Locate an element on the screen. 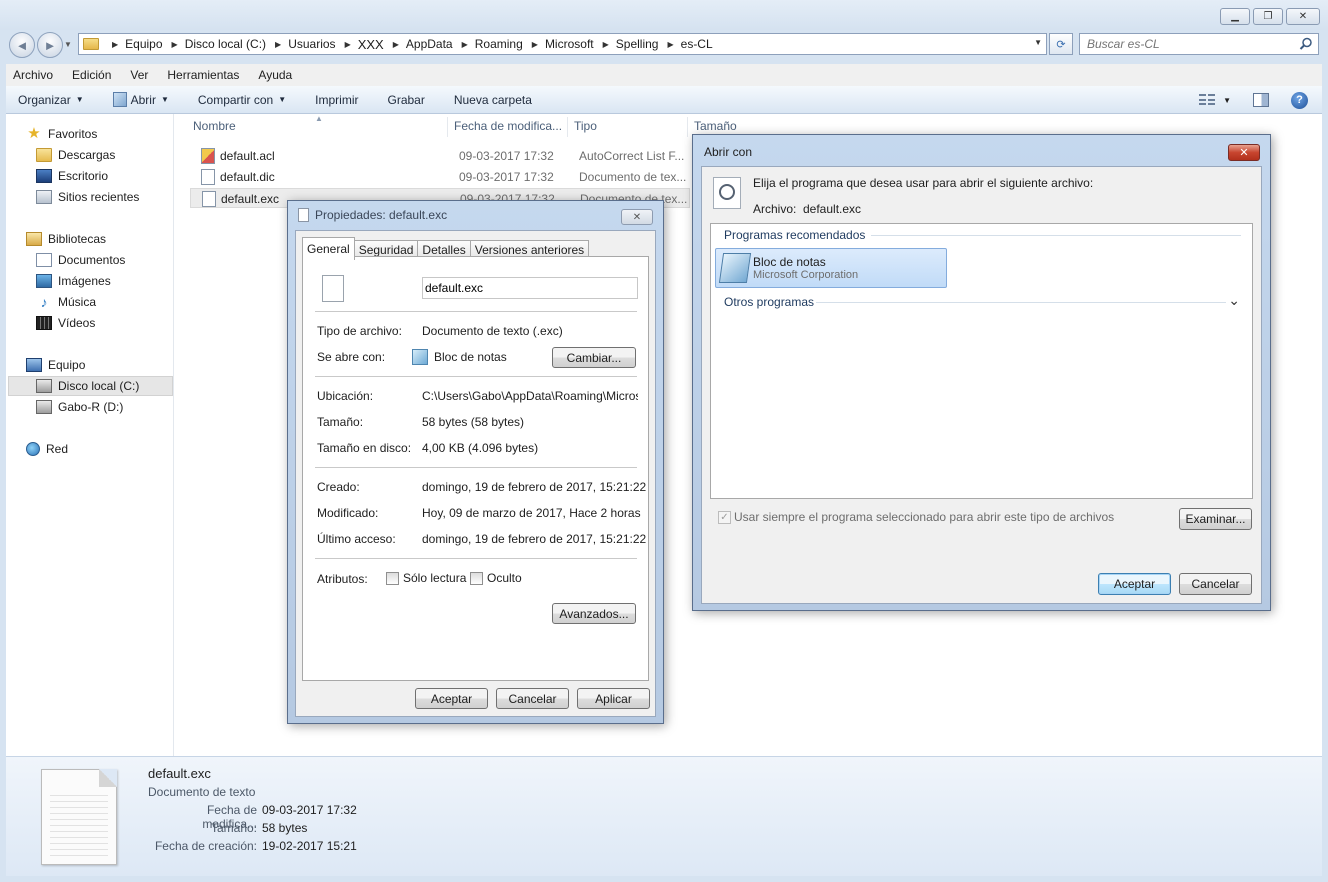  crumb-microsoft: Microsoft is located at coordinates (569, 44).